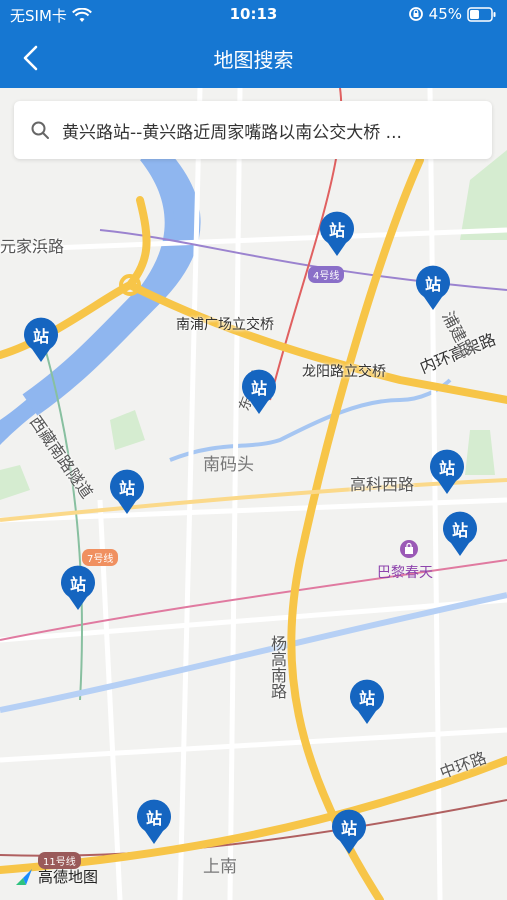  What do you see at coordinates (40, 130) in the screenshot?
I see `search-icon` at bounding box center [40, 130].